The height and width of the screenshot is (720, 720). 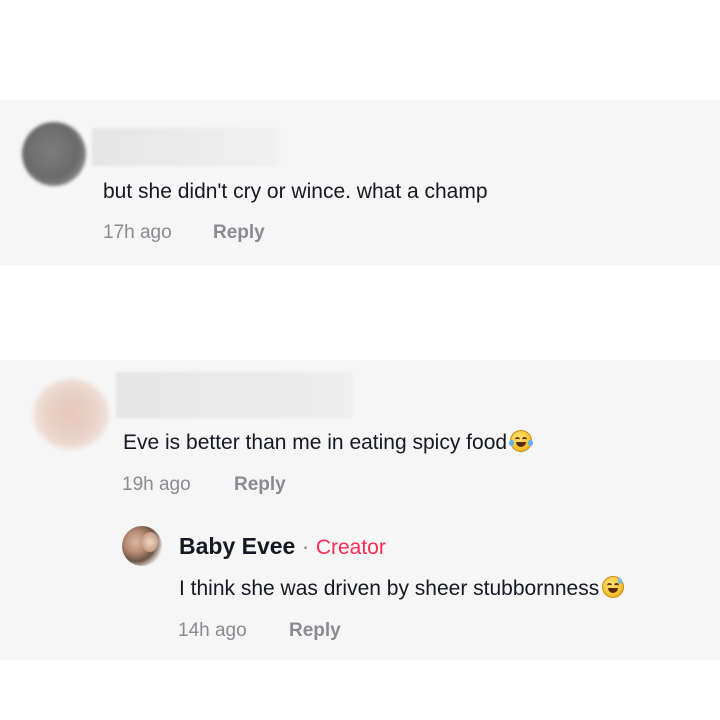 I want to click on tears-of-joy-emoji-icon, so click(x=521, y=441).